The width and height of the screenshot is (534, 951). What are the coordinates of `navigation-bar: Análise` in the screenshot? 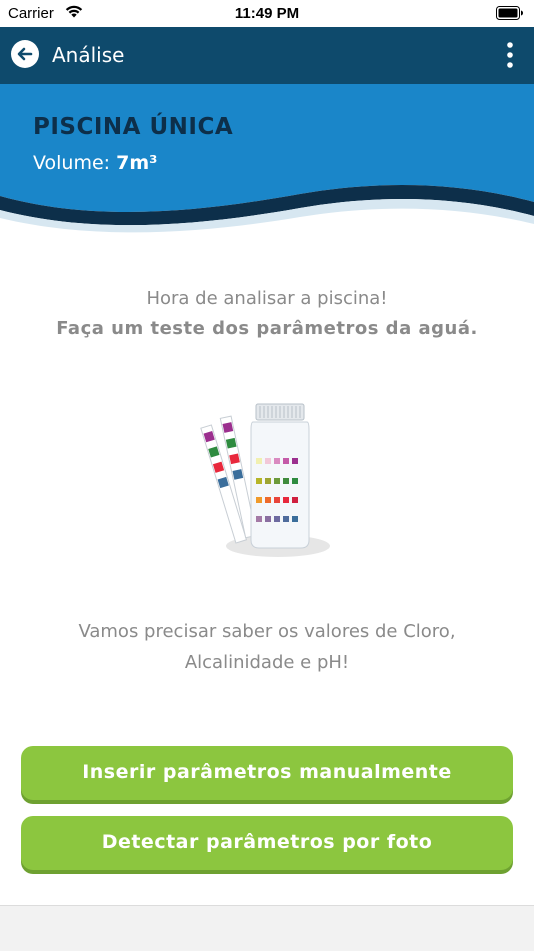 It's located at (267, 55).